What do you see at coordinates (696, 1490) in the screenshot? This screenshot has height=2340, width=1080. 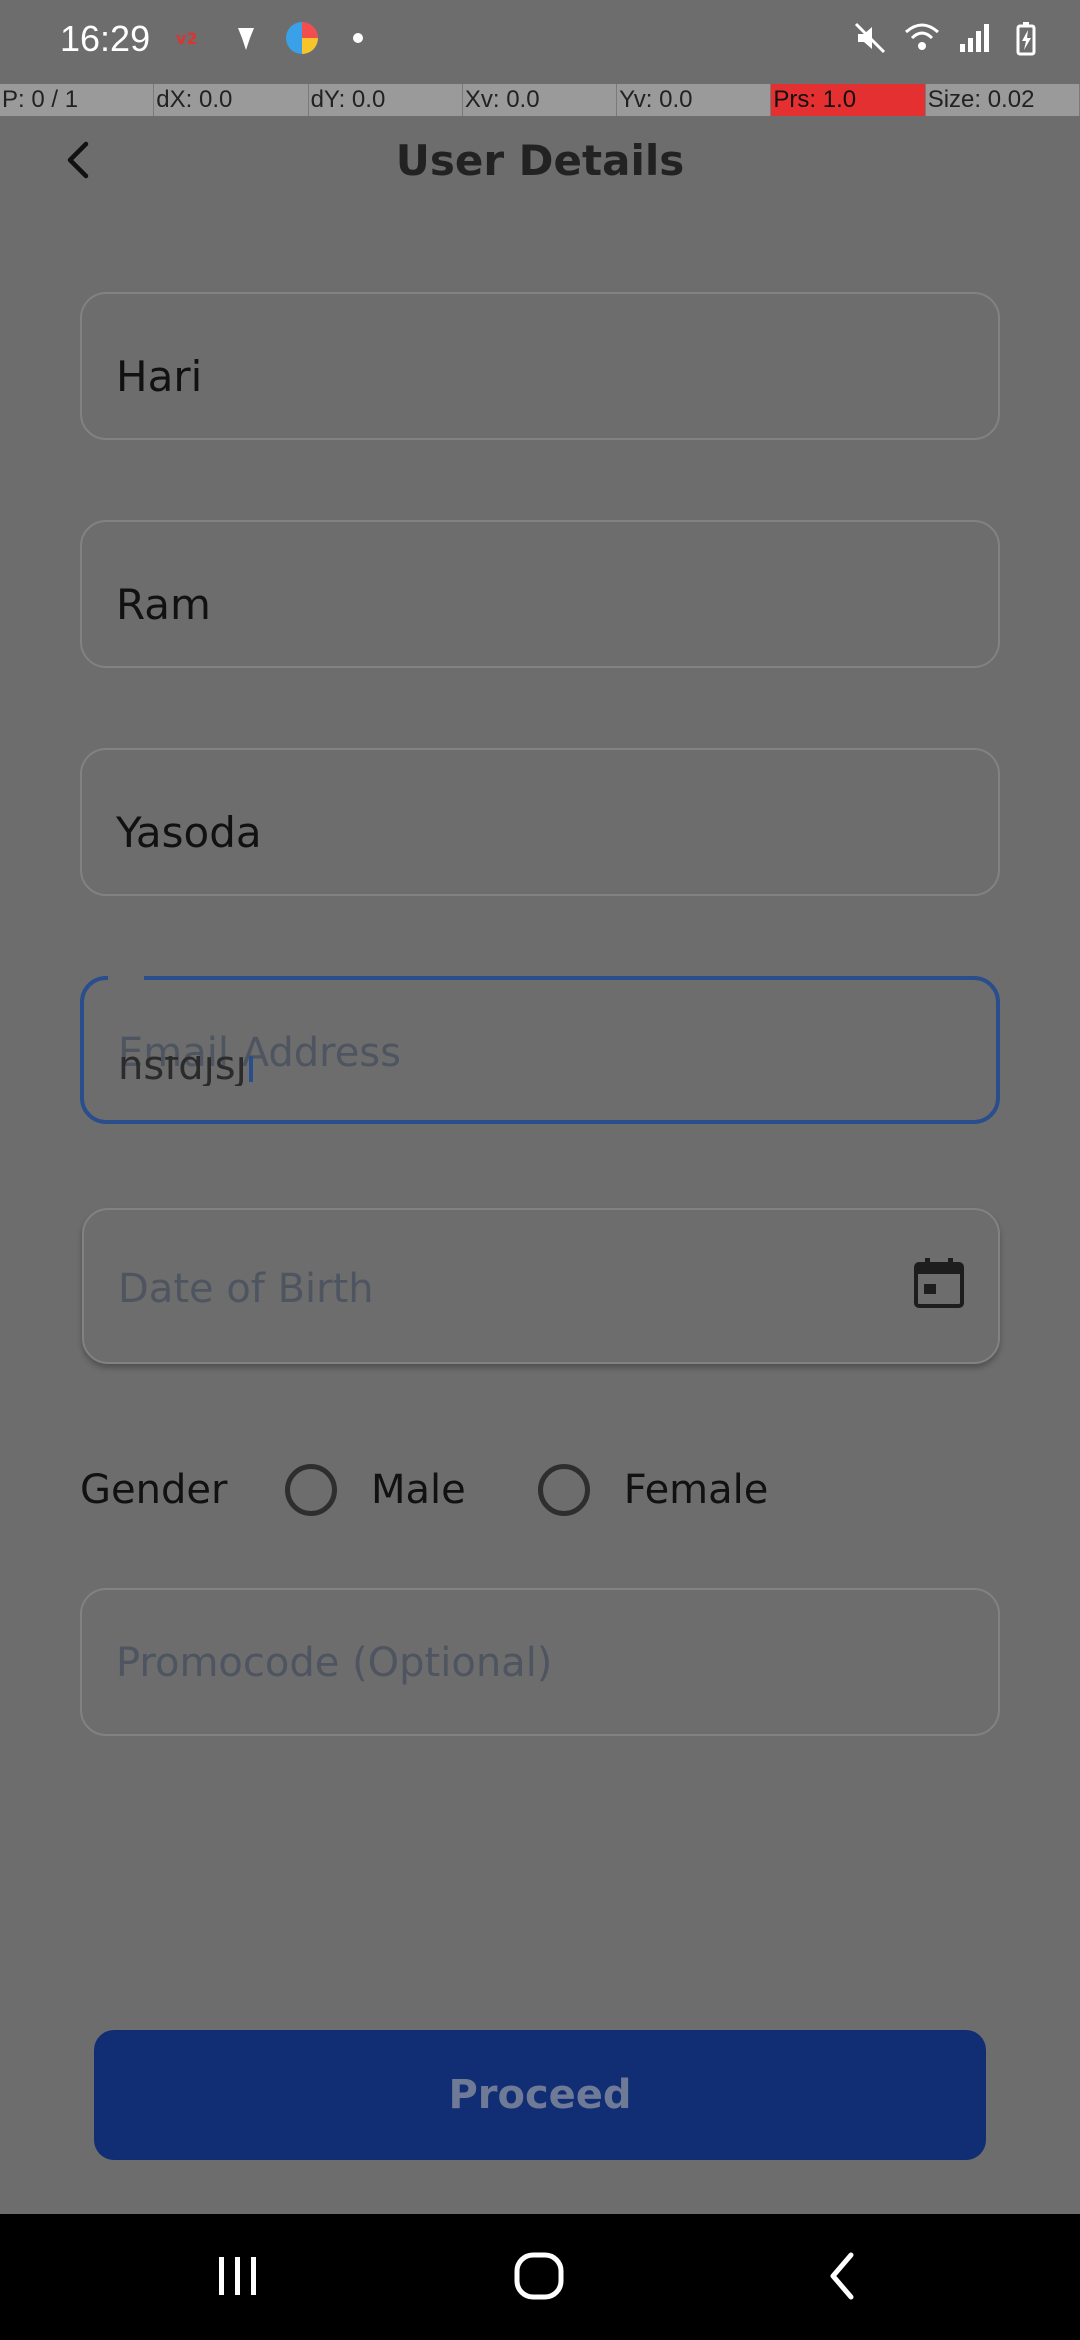 I see `female-label: Female` at bounding box center [696, 1490].